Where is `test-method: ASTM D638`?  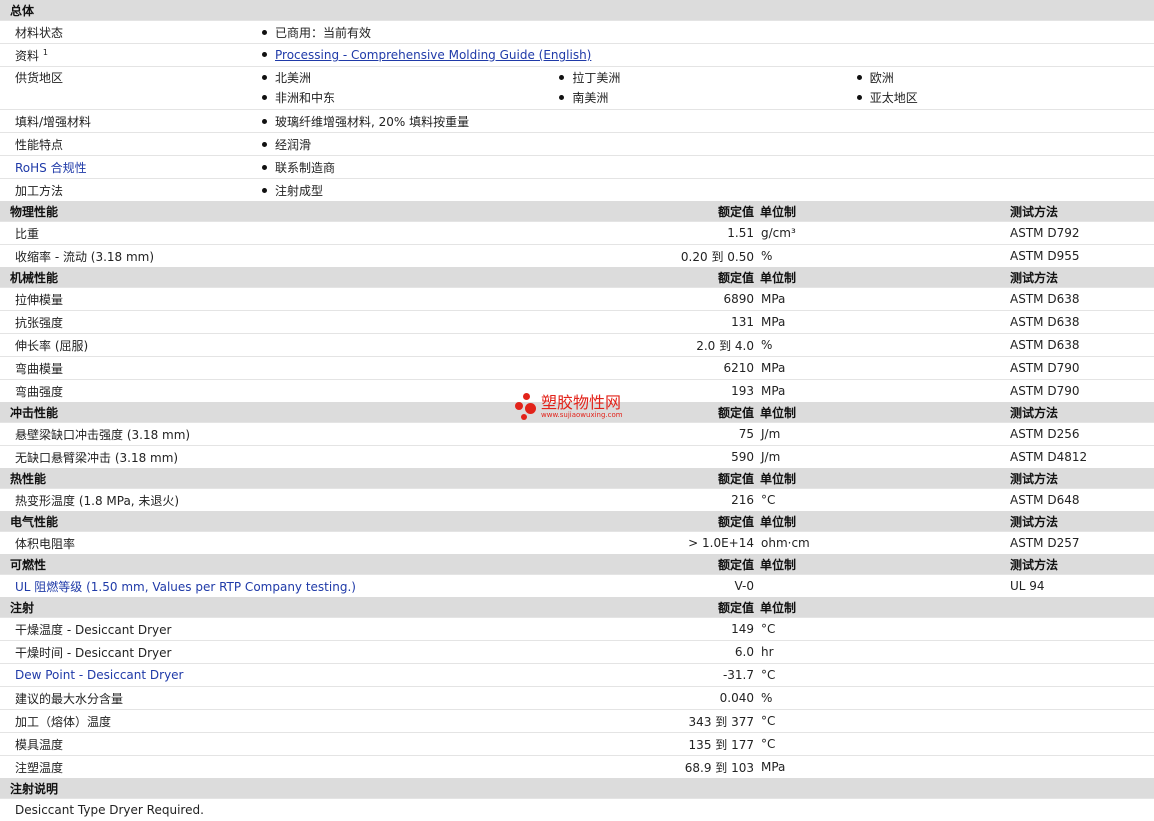 test-method: ASTM D638 is located at coordinates (1082, 345).